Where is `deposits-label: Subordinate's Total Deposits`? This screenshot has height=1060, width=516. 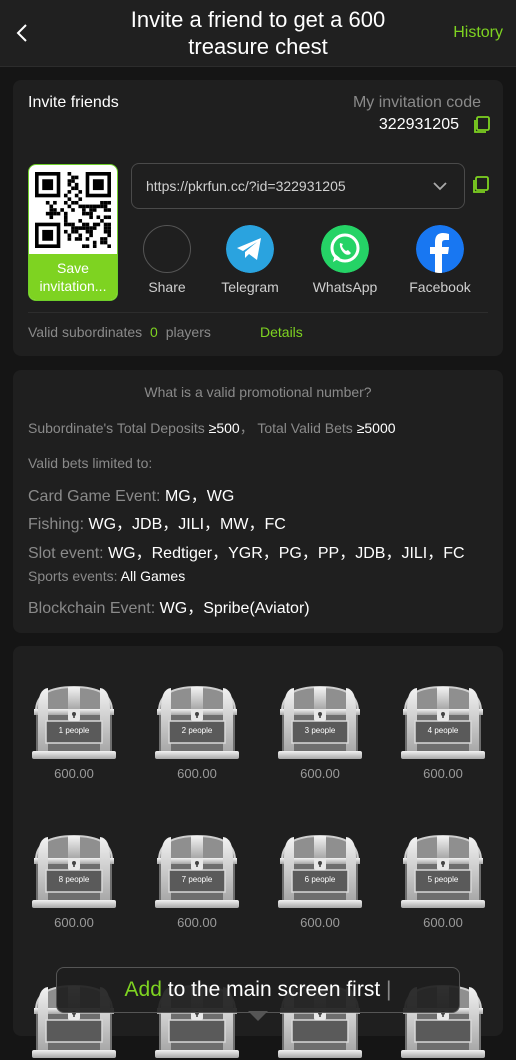 deposits-label: Subordinate's Total Deposits is located at coordinates (116, 428).